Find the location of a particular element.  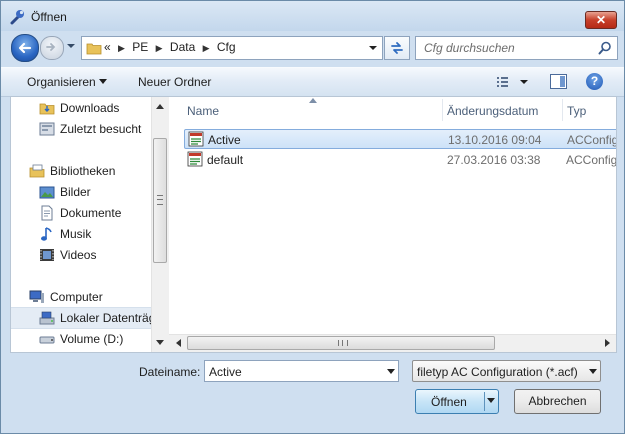

help-icon: ? is located at coordinates (594, 81).